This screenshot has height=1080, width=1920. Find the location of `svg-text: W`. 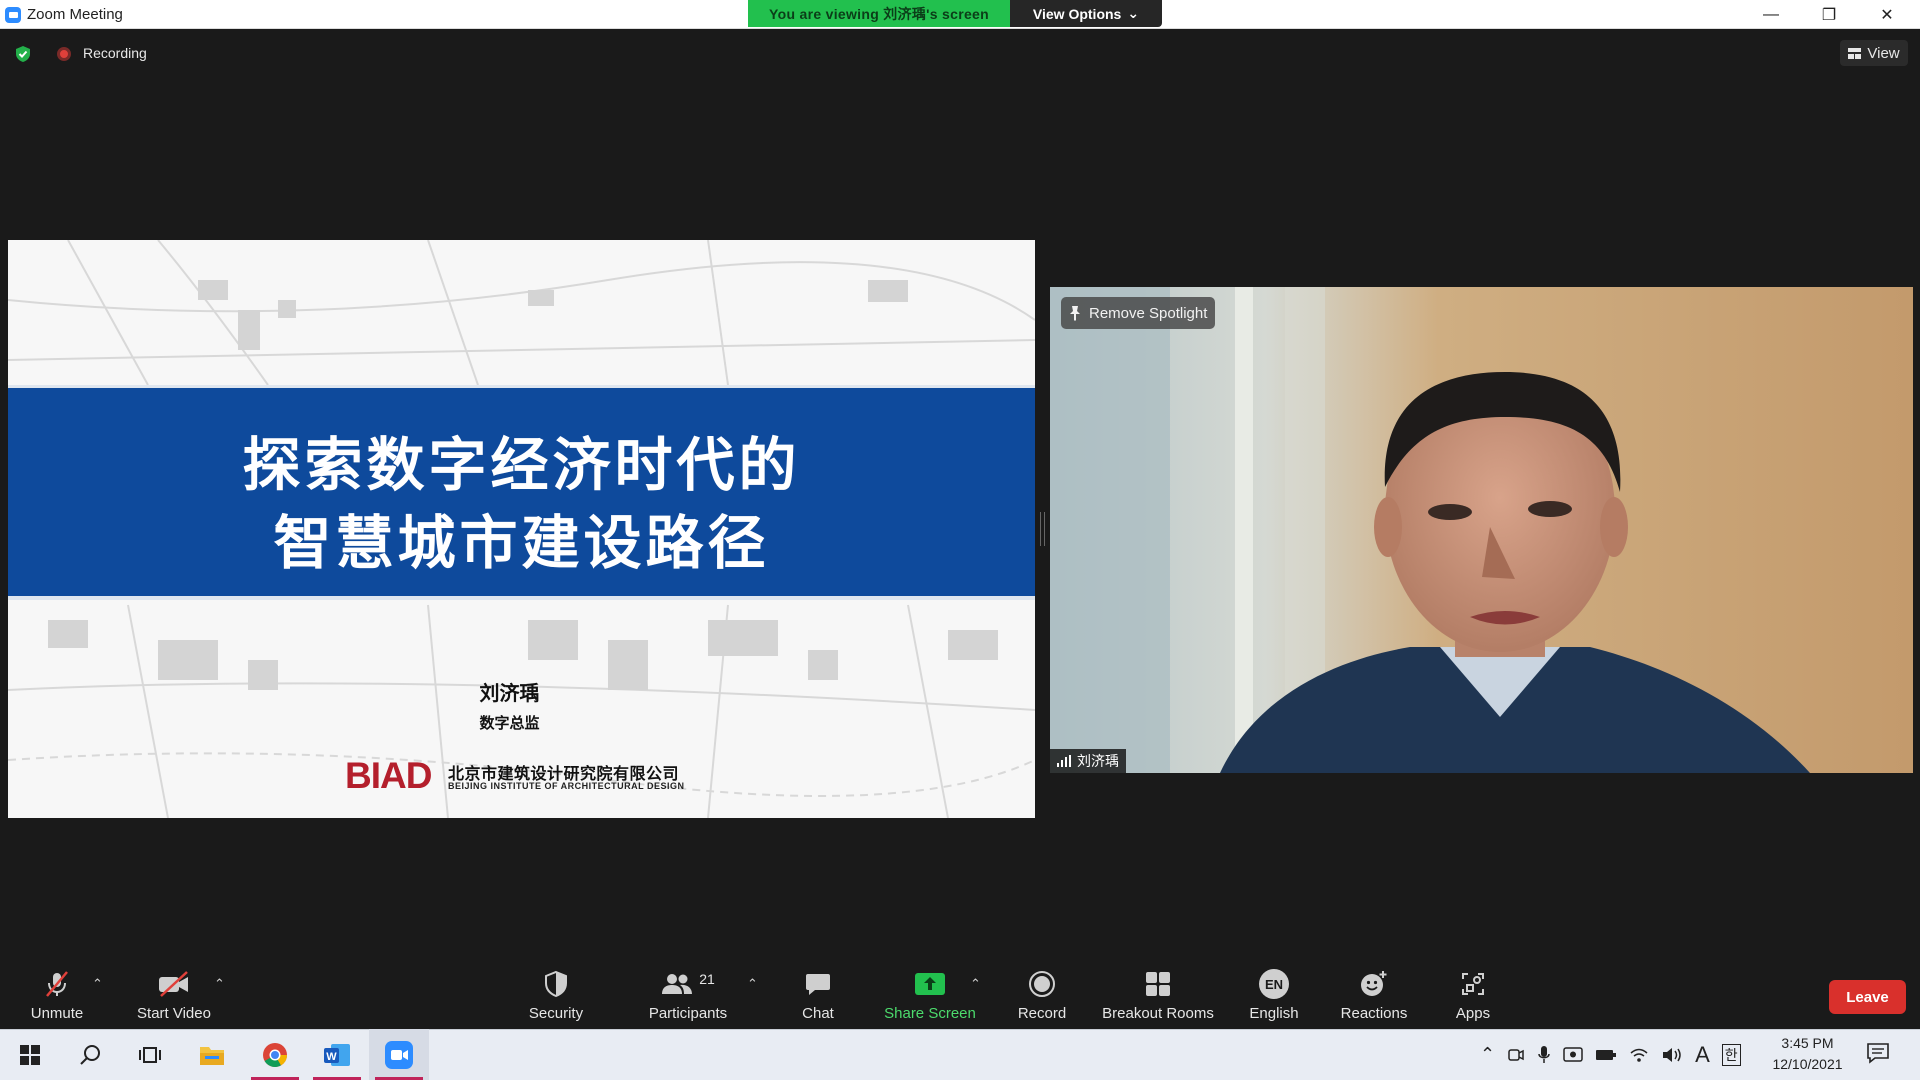

svg-text: W is located at coordinates (331, 1057).